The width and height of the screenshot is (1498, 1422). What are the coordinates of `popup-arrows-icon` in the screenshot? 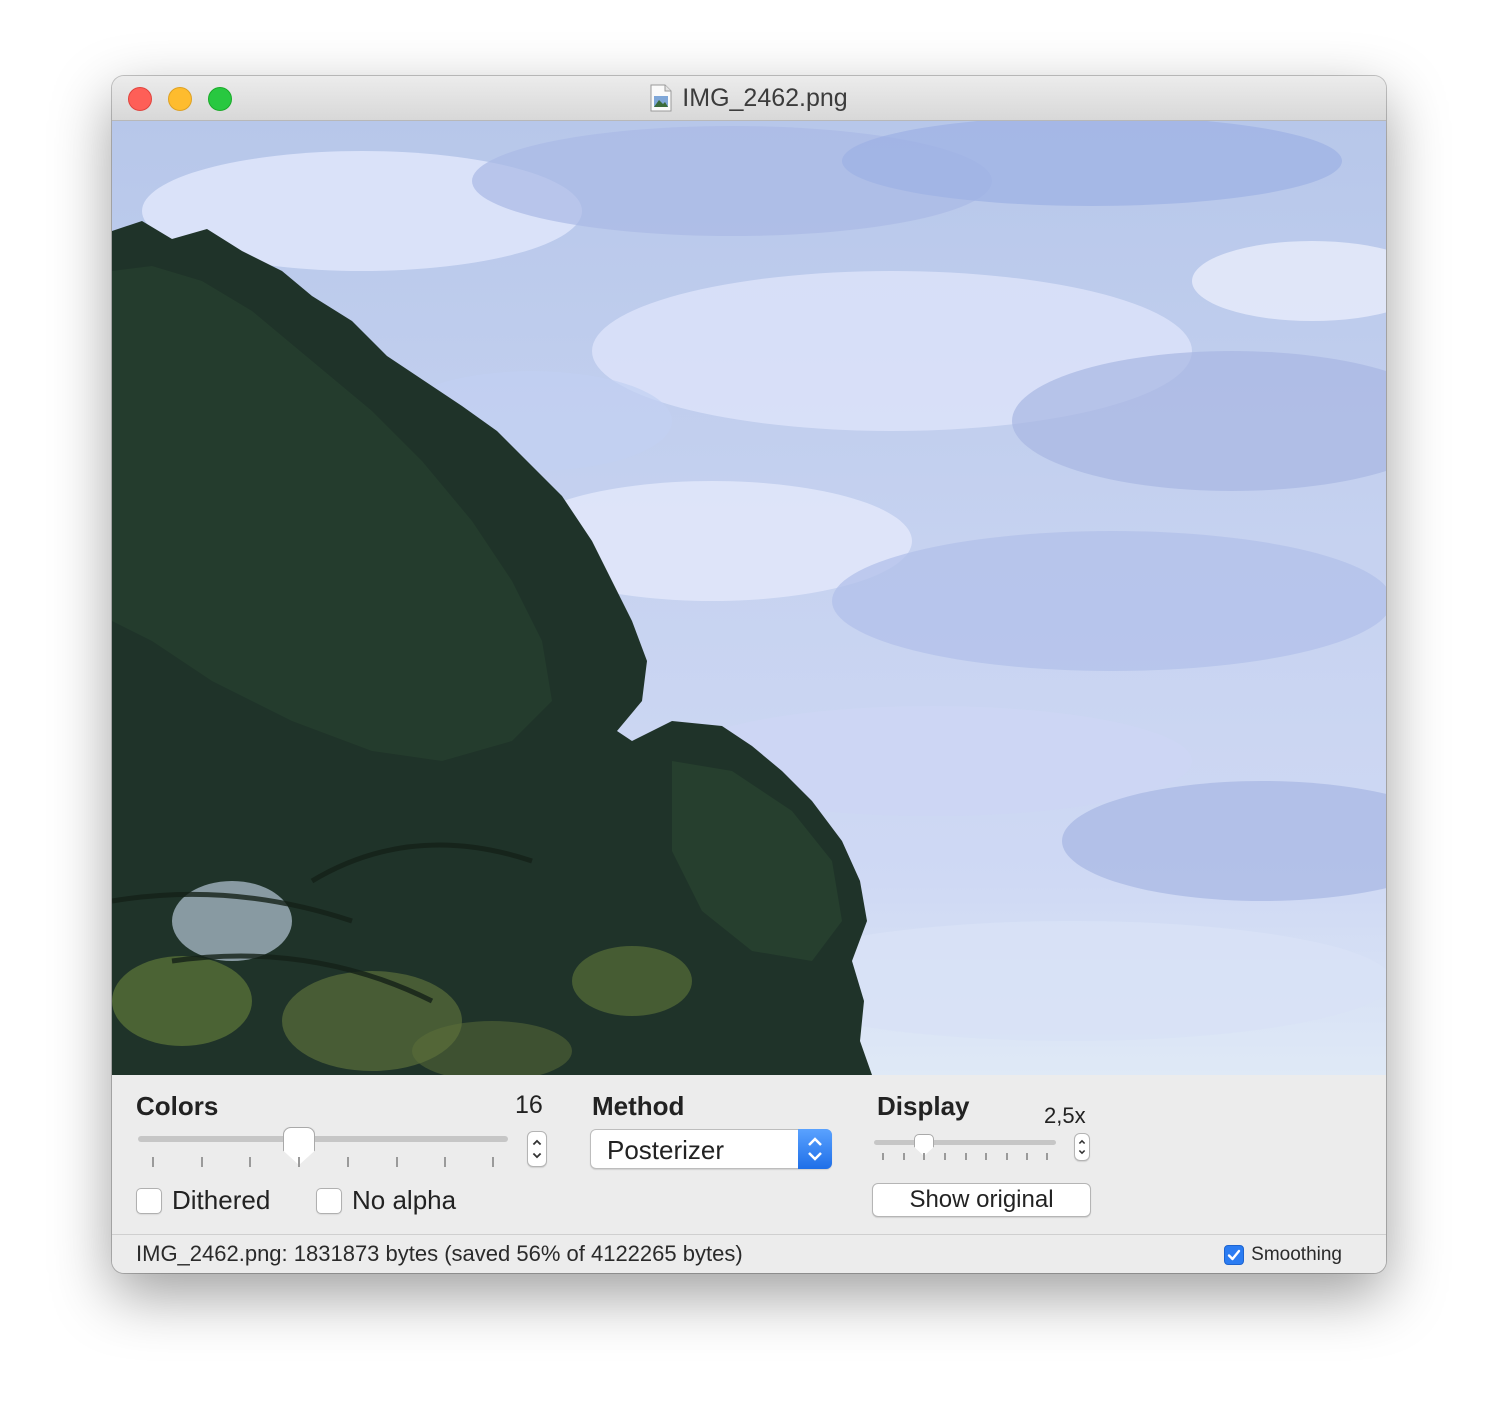 It's located at (815, 1149).